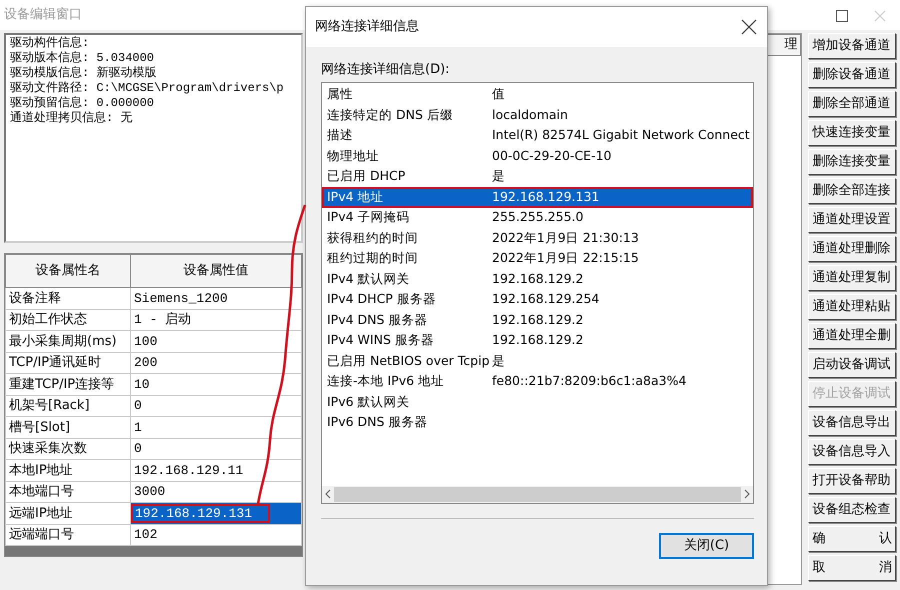  Describe the element at coordinates (367, 27) in the screenshot. I see `dialog-title: 网络连接详细信息` at that location.